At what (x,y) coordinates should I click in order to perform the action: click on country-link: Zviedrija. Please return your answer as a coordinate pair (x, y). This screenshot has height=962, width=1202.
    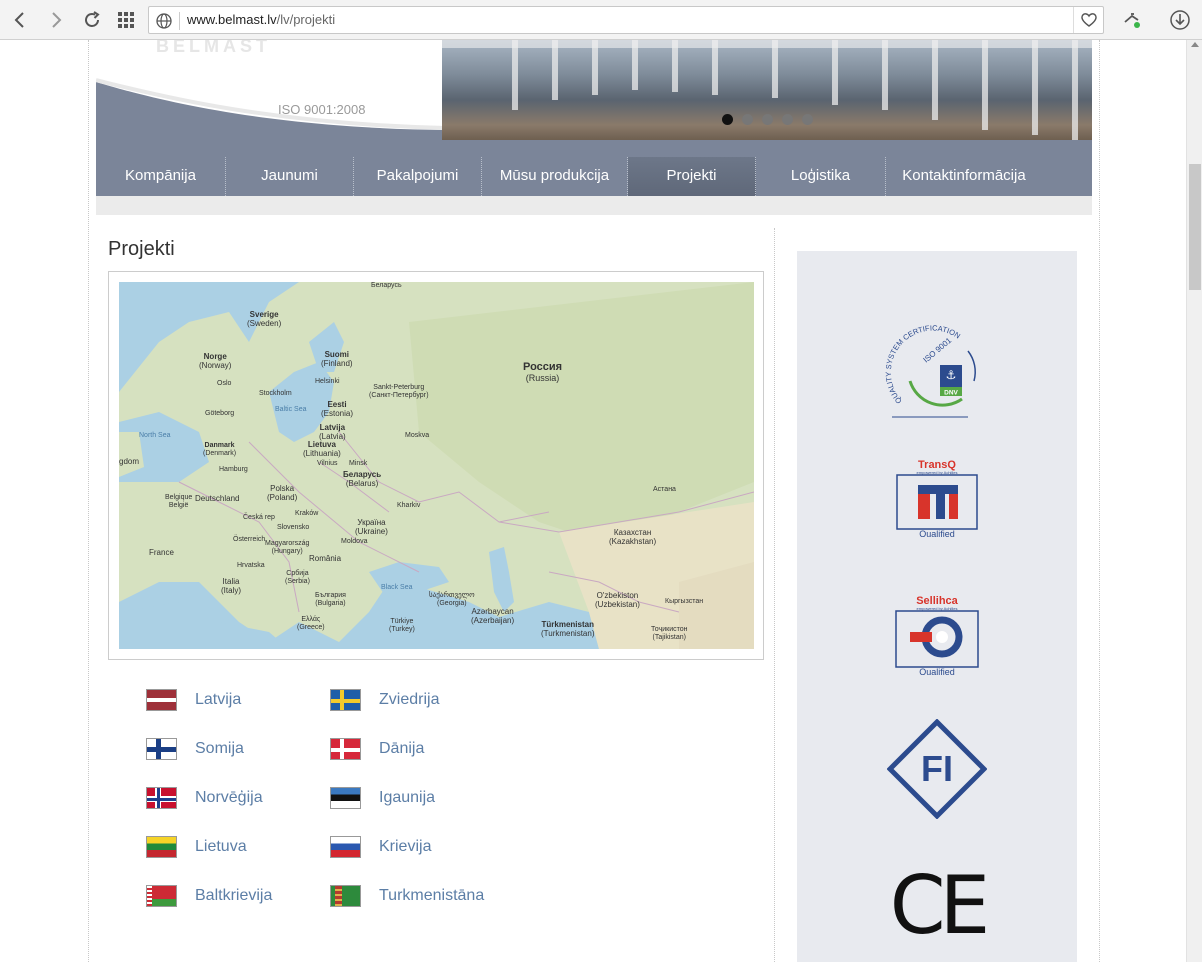
    Looking at the image, I should click on (409, 700).